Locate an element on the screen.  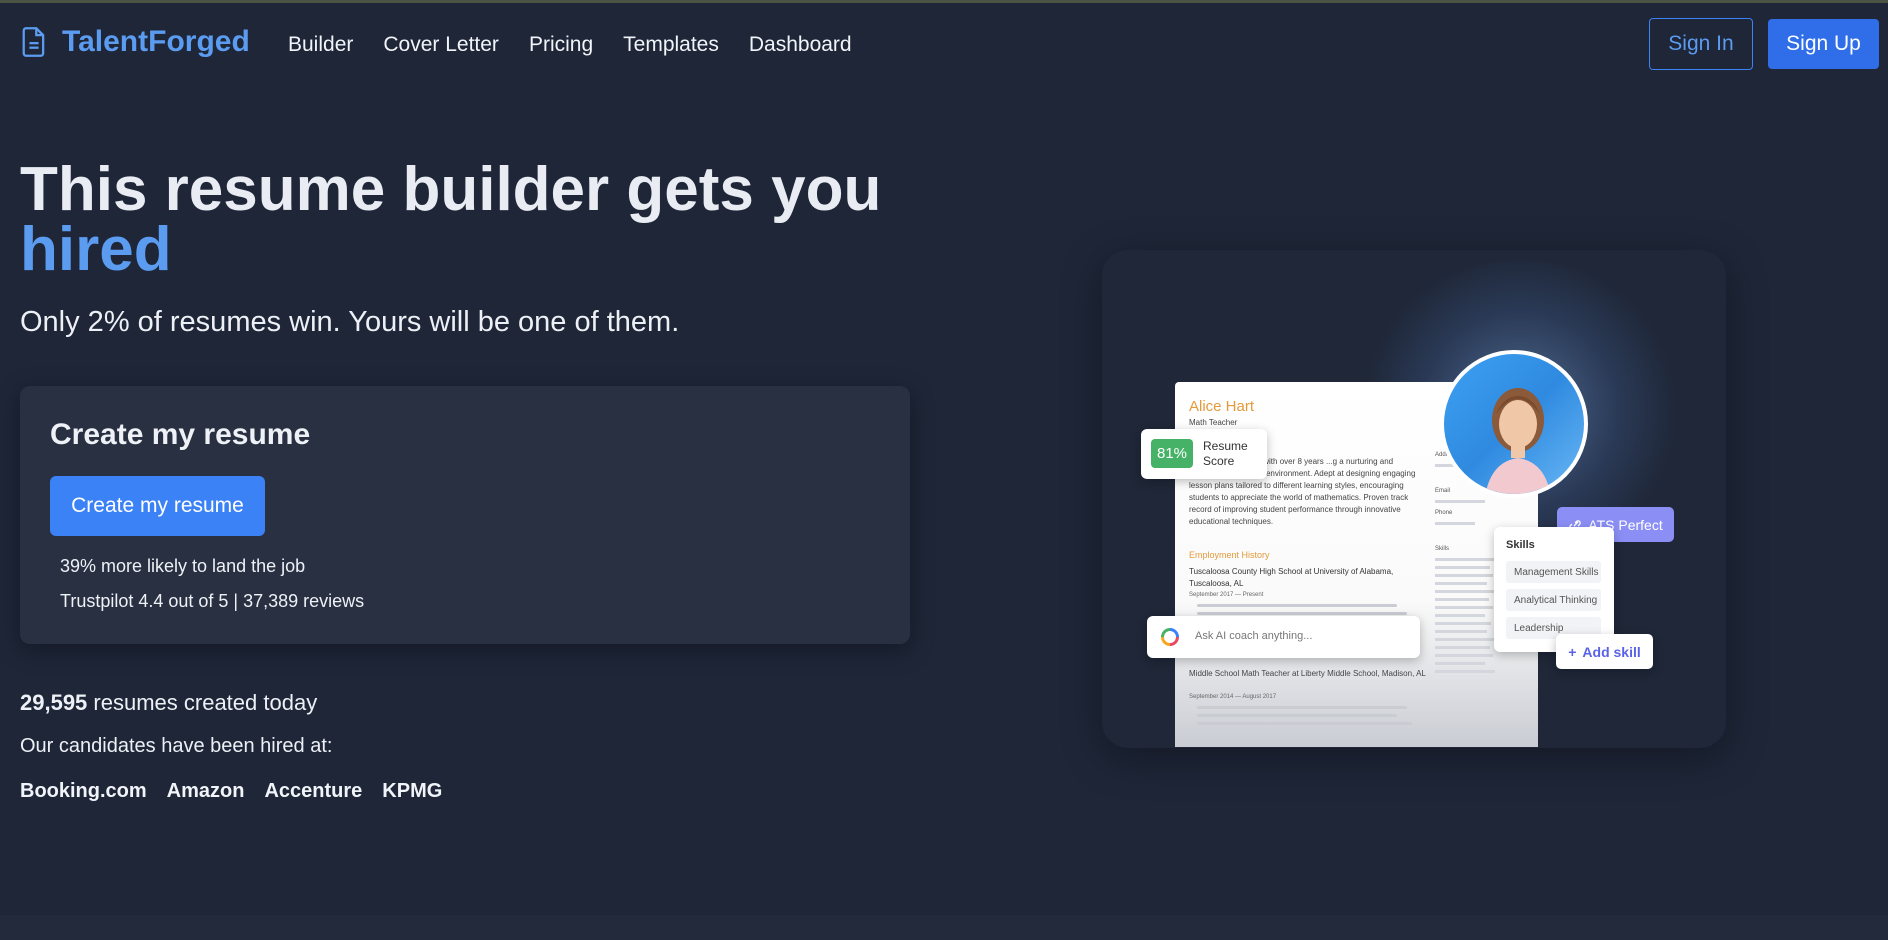
resume-job-2-date: September 2014 — August 2017 is located at coordinates (1233, 697).